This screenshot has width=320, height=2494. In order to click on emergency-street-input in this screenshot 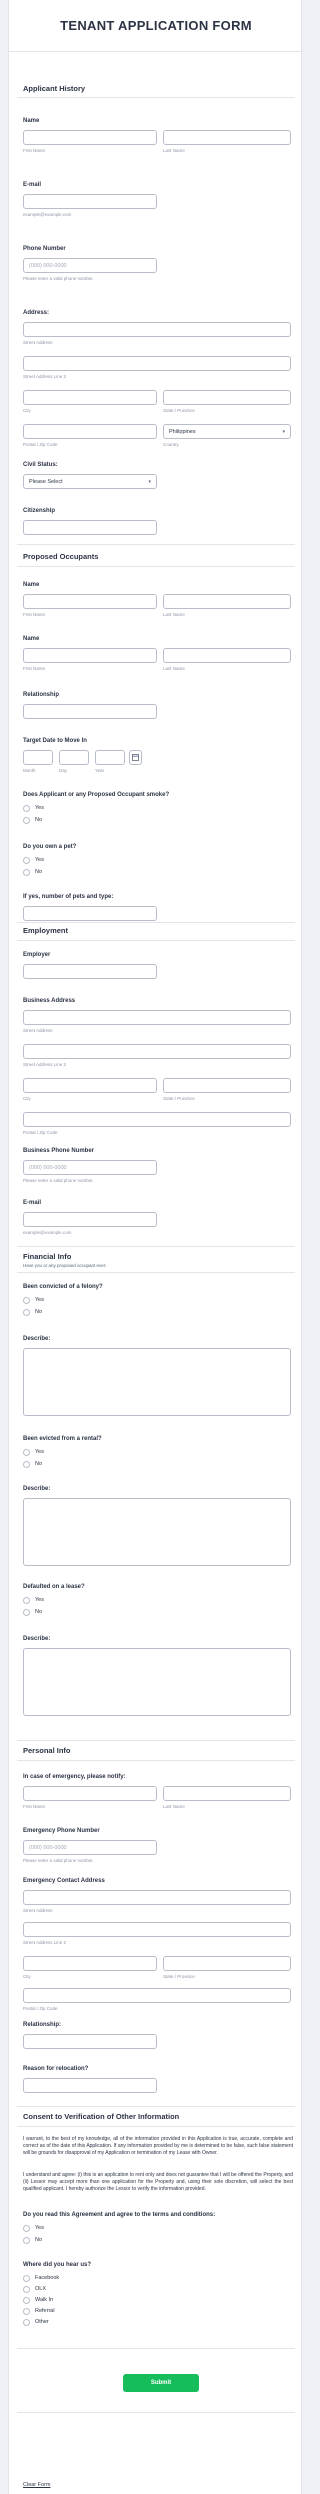, I will do `click(157, 1897)`.